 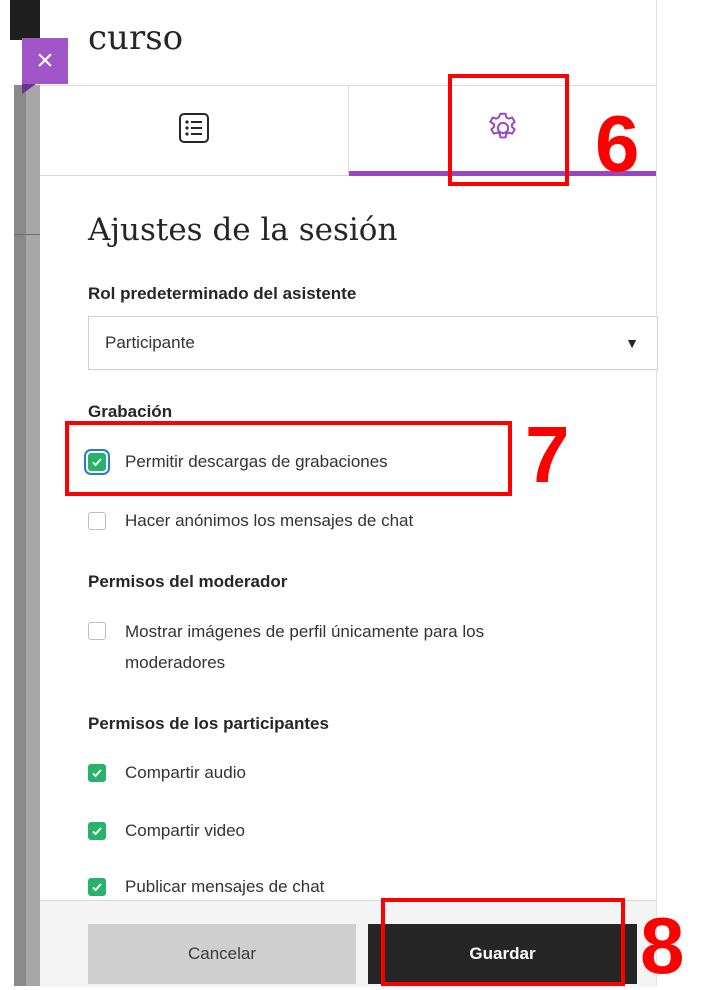 I want to click on share-video-checkbox, so click(x=97, y=831).